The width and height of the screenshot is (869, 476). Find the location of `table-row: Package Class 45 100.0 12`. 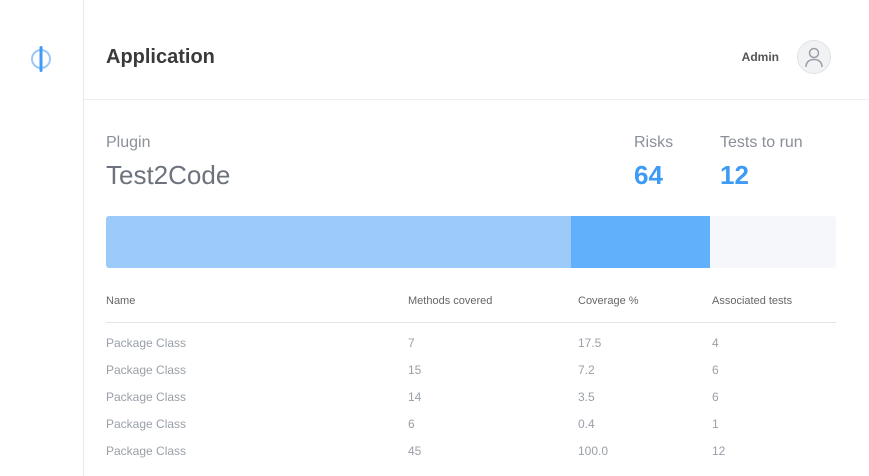

table-row: Package Class 45 100.0 12 is located at coordinates (471, 450).